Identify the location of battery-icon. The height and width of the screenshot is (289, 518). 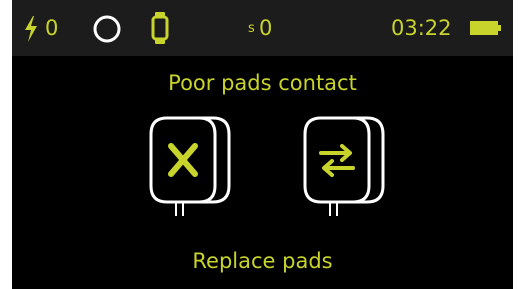
(485, 28).